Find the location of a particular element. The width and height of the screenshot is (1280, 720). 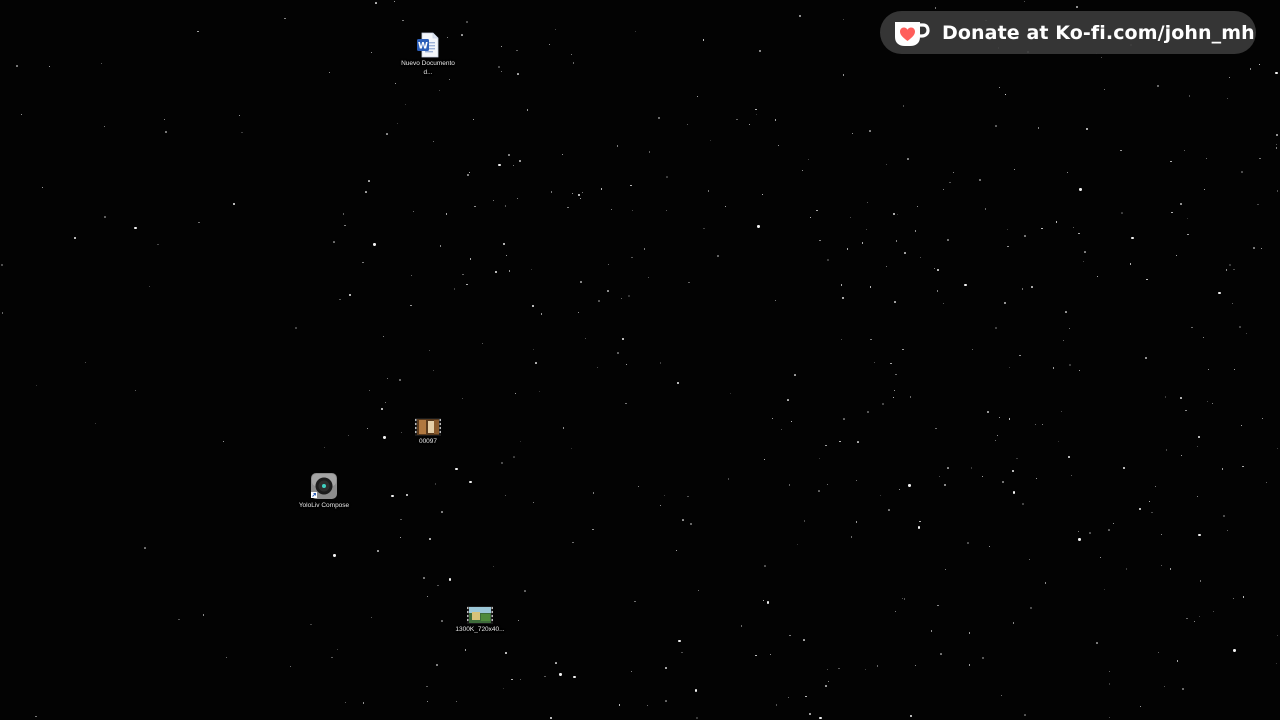

donate-banner: Donate at Ko-fi.com/john_mh is located at coordinates (1068, 32).